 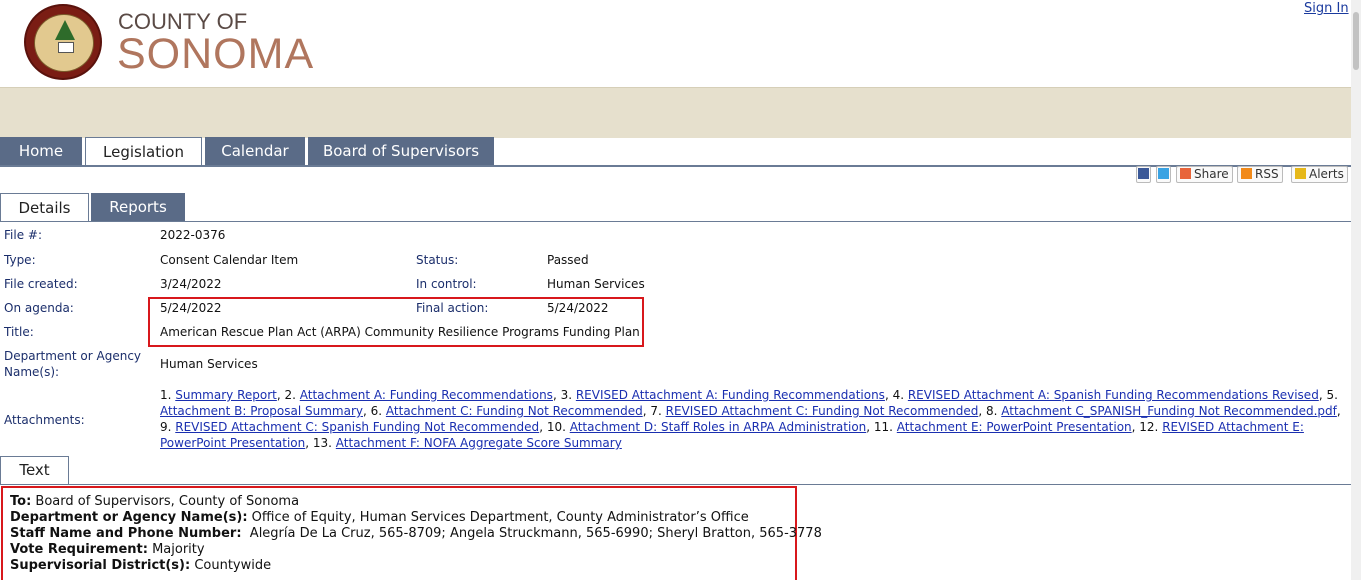 I want to click on scrollbar-thumb, so click(x=1356, y=41).